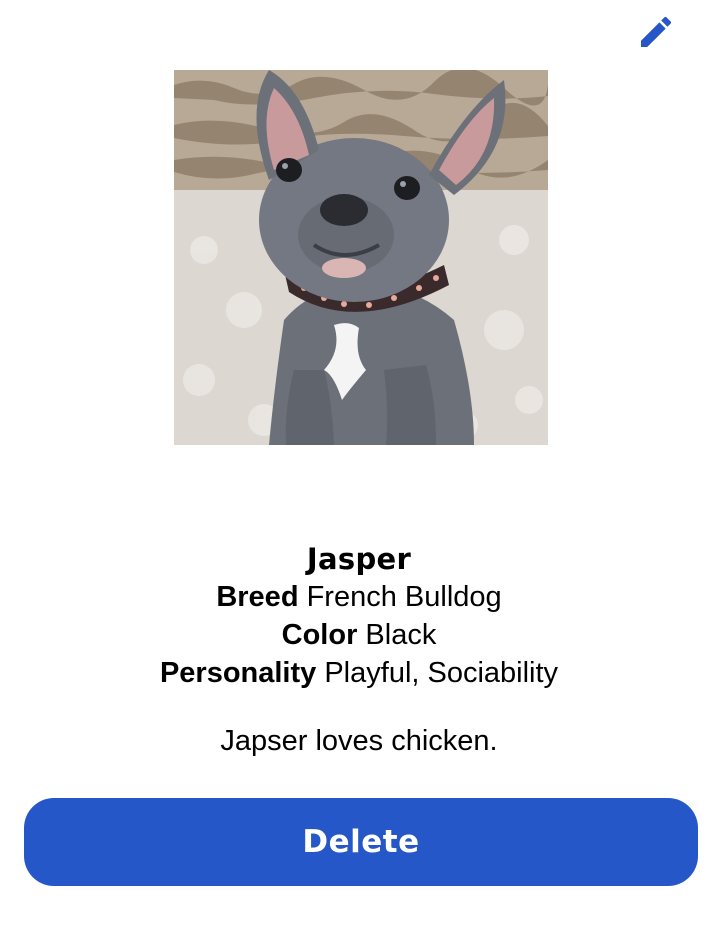 The image size is (718, 928). I want to click on pencil-icon, so click(656, 31).